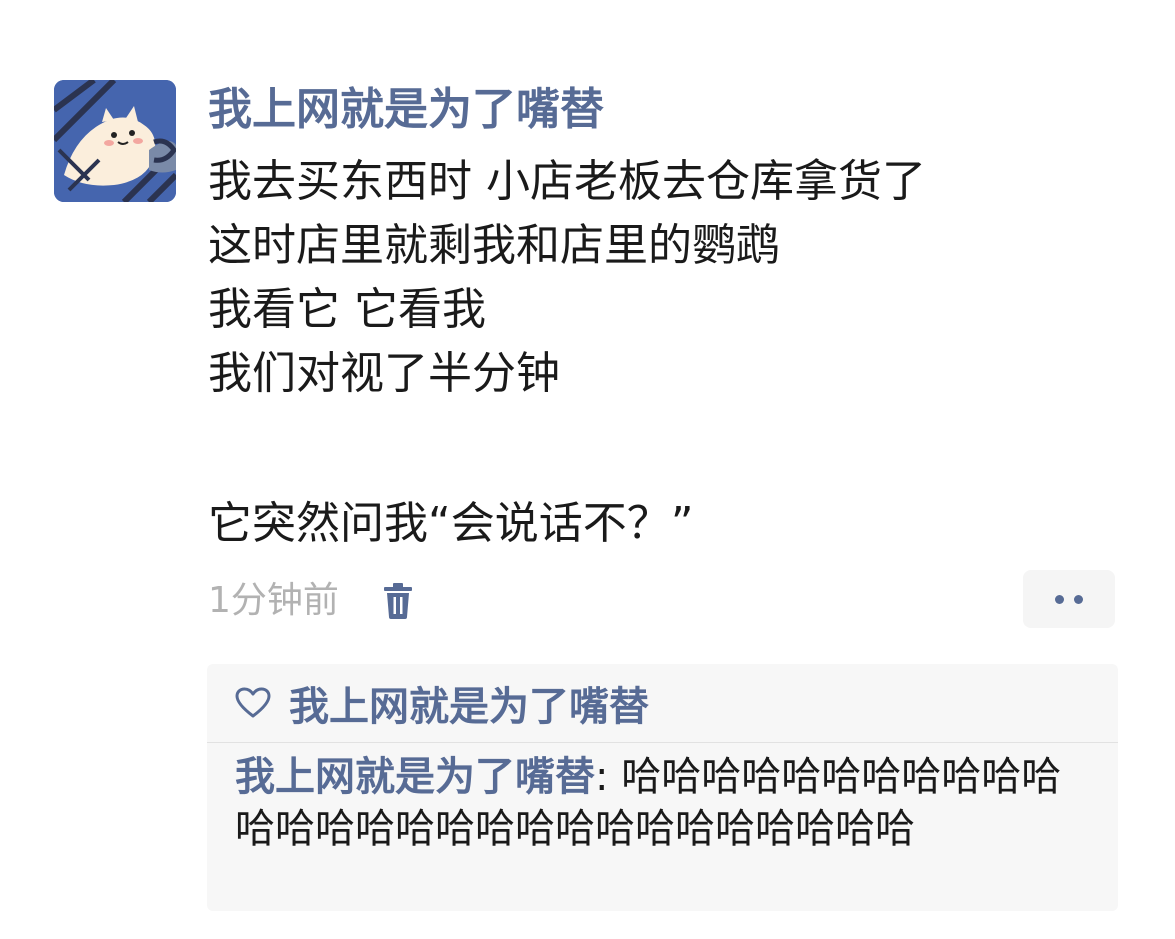 Image resolution: width=1175 pixels, height=939 pixels. I want to click on post-line: 这时店里就剩我和店里的鹦鹉, so click(494, 245).